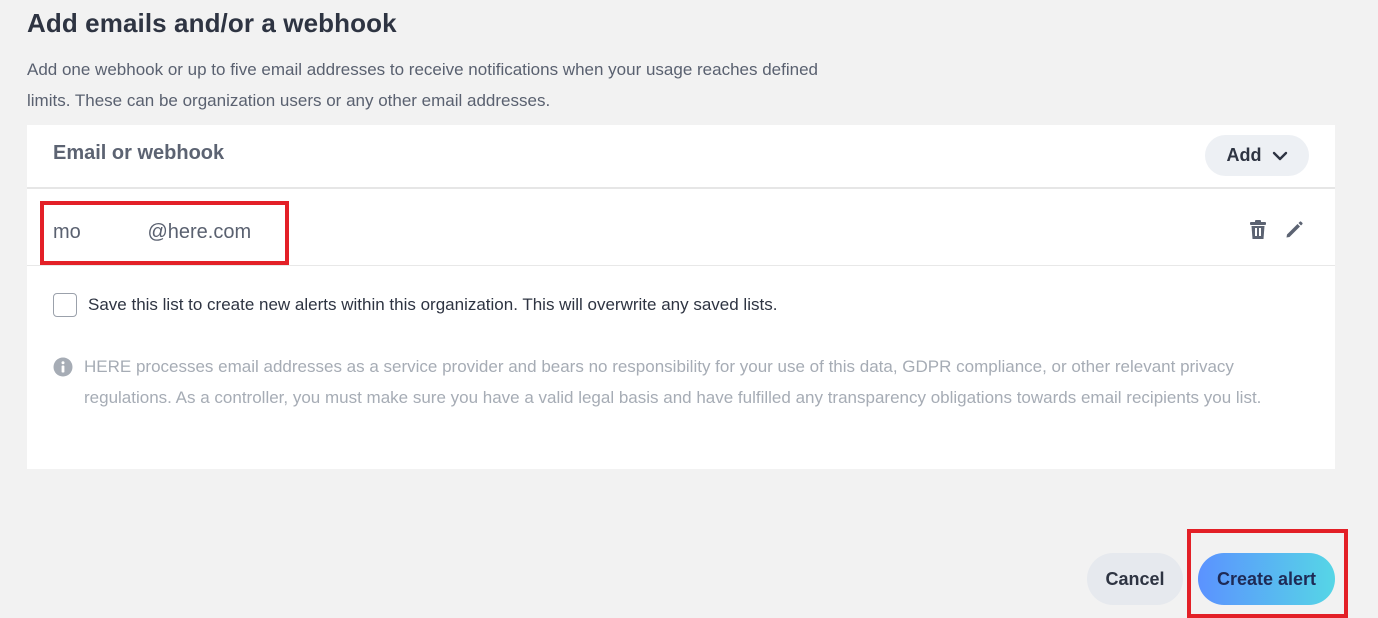 The image size is (1378, 618). What do you see at coordinates (681, 157) in the screenshot?
I see `recipients-table-header: Email or webhook Add` at bounding box center [681, 157].